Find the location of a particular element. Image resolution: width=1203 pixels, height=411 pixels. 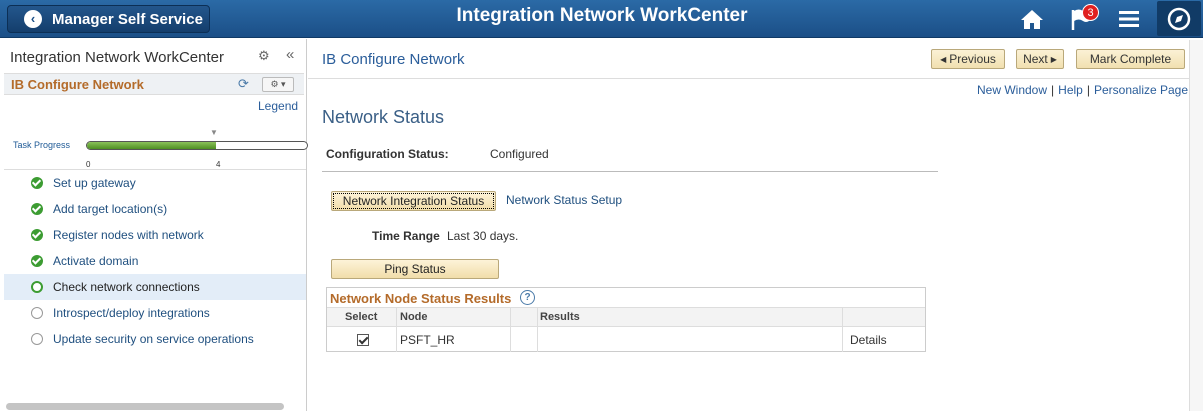

network-integration-status-button: Network Integration Status is located at coordinates (413, 201).